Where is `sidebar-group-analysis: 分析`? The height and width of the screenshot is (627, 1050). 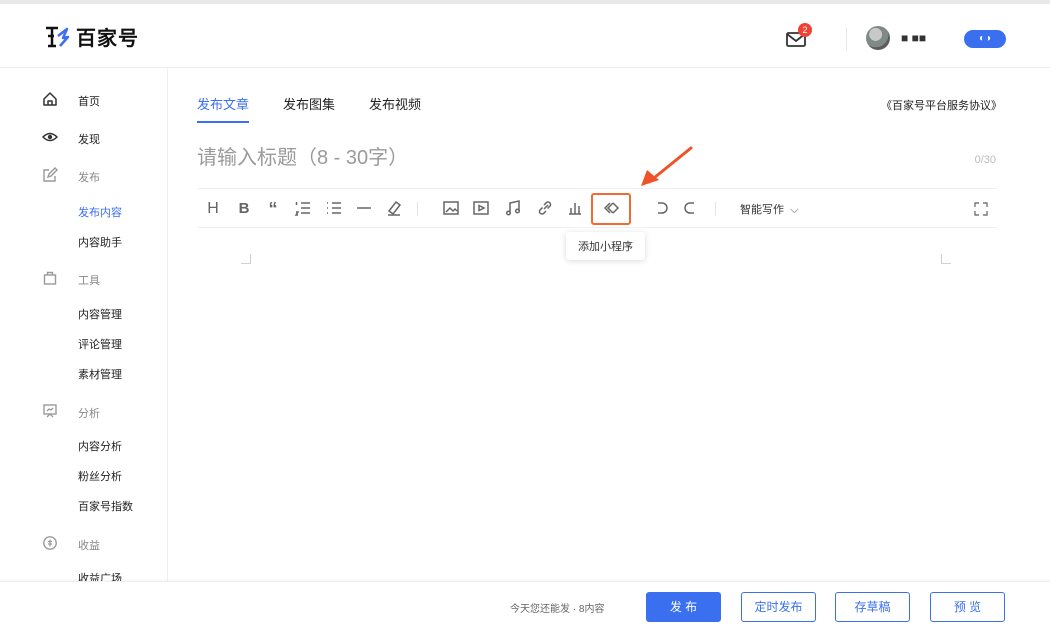 sidebar-group-analysis: 分析 is located at coordinates (83, 412).